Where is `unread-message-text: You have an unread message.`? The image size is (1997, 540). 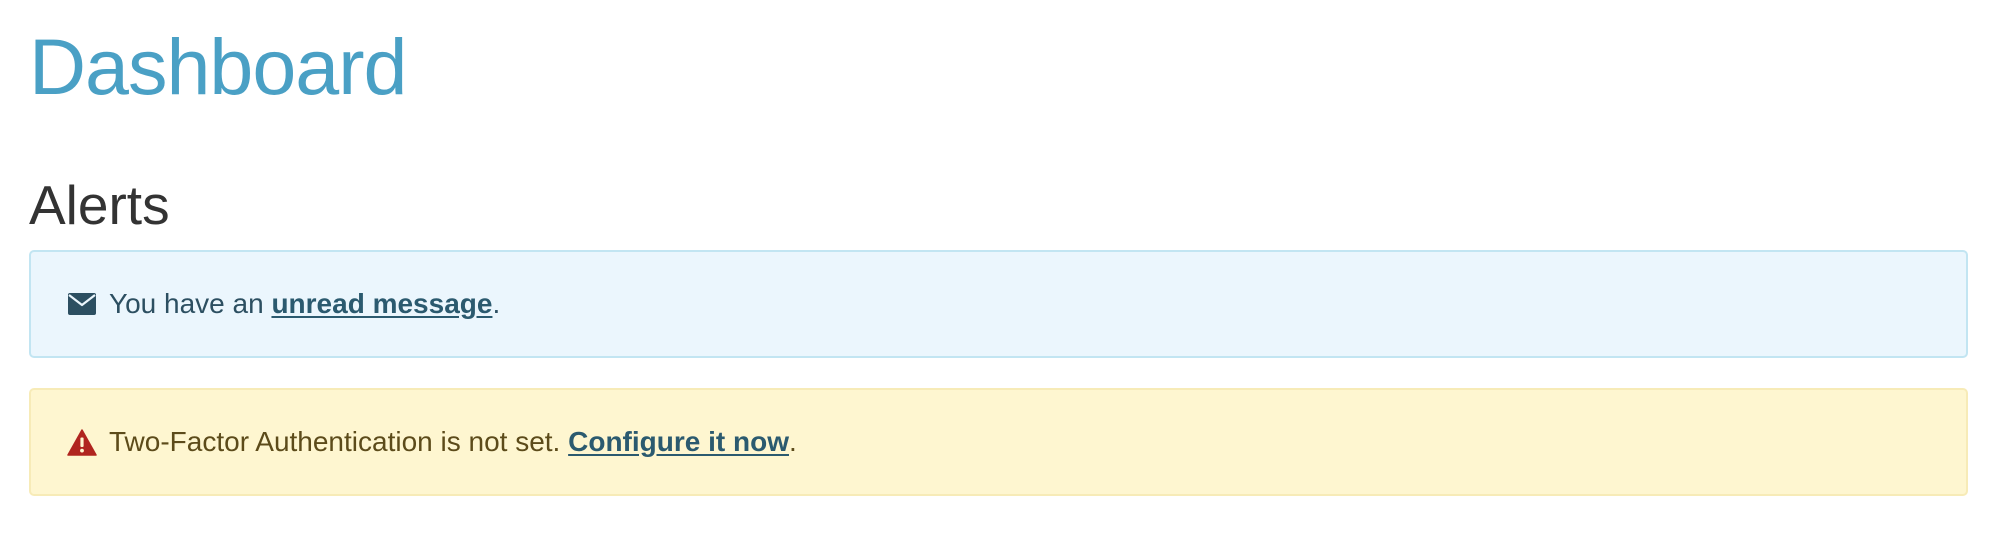
unread-message-text: You have an unread message. is located at coordinates (304, 304).